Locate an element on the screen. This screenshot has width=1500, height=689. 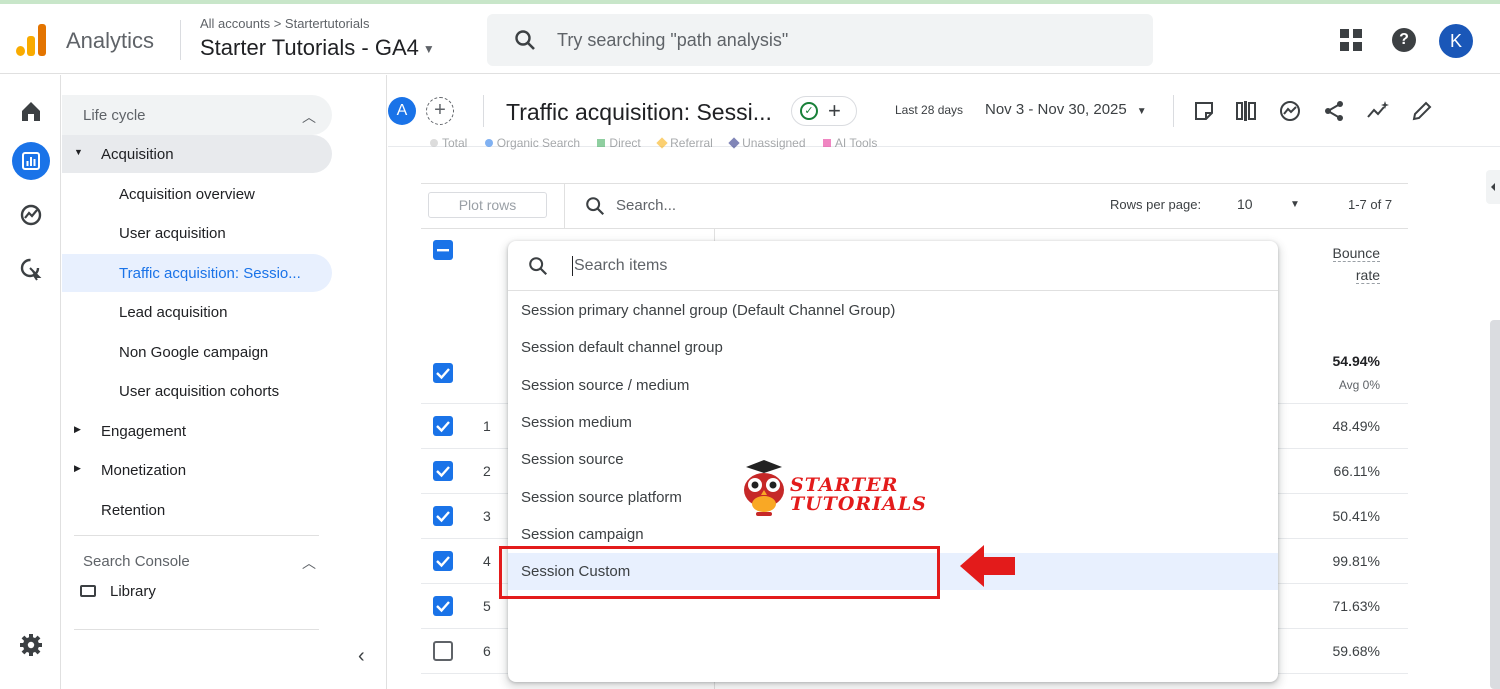
dropdown-item: Session medium is located at coordinates (893, 422).